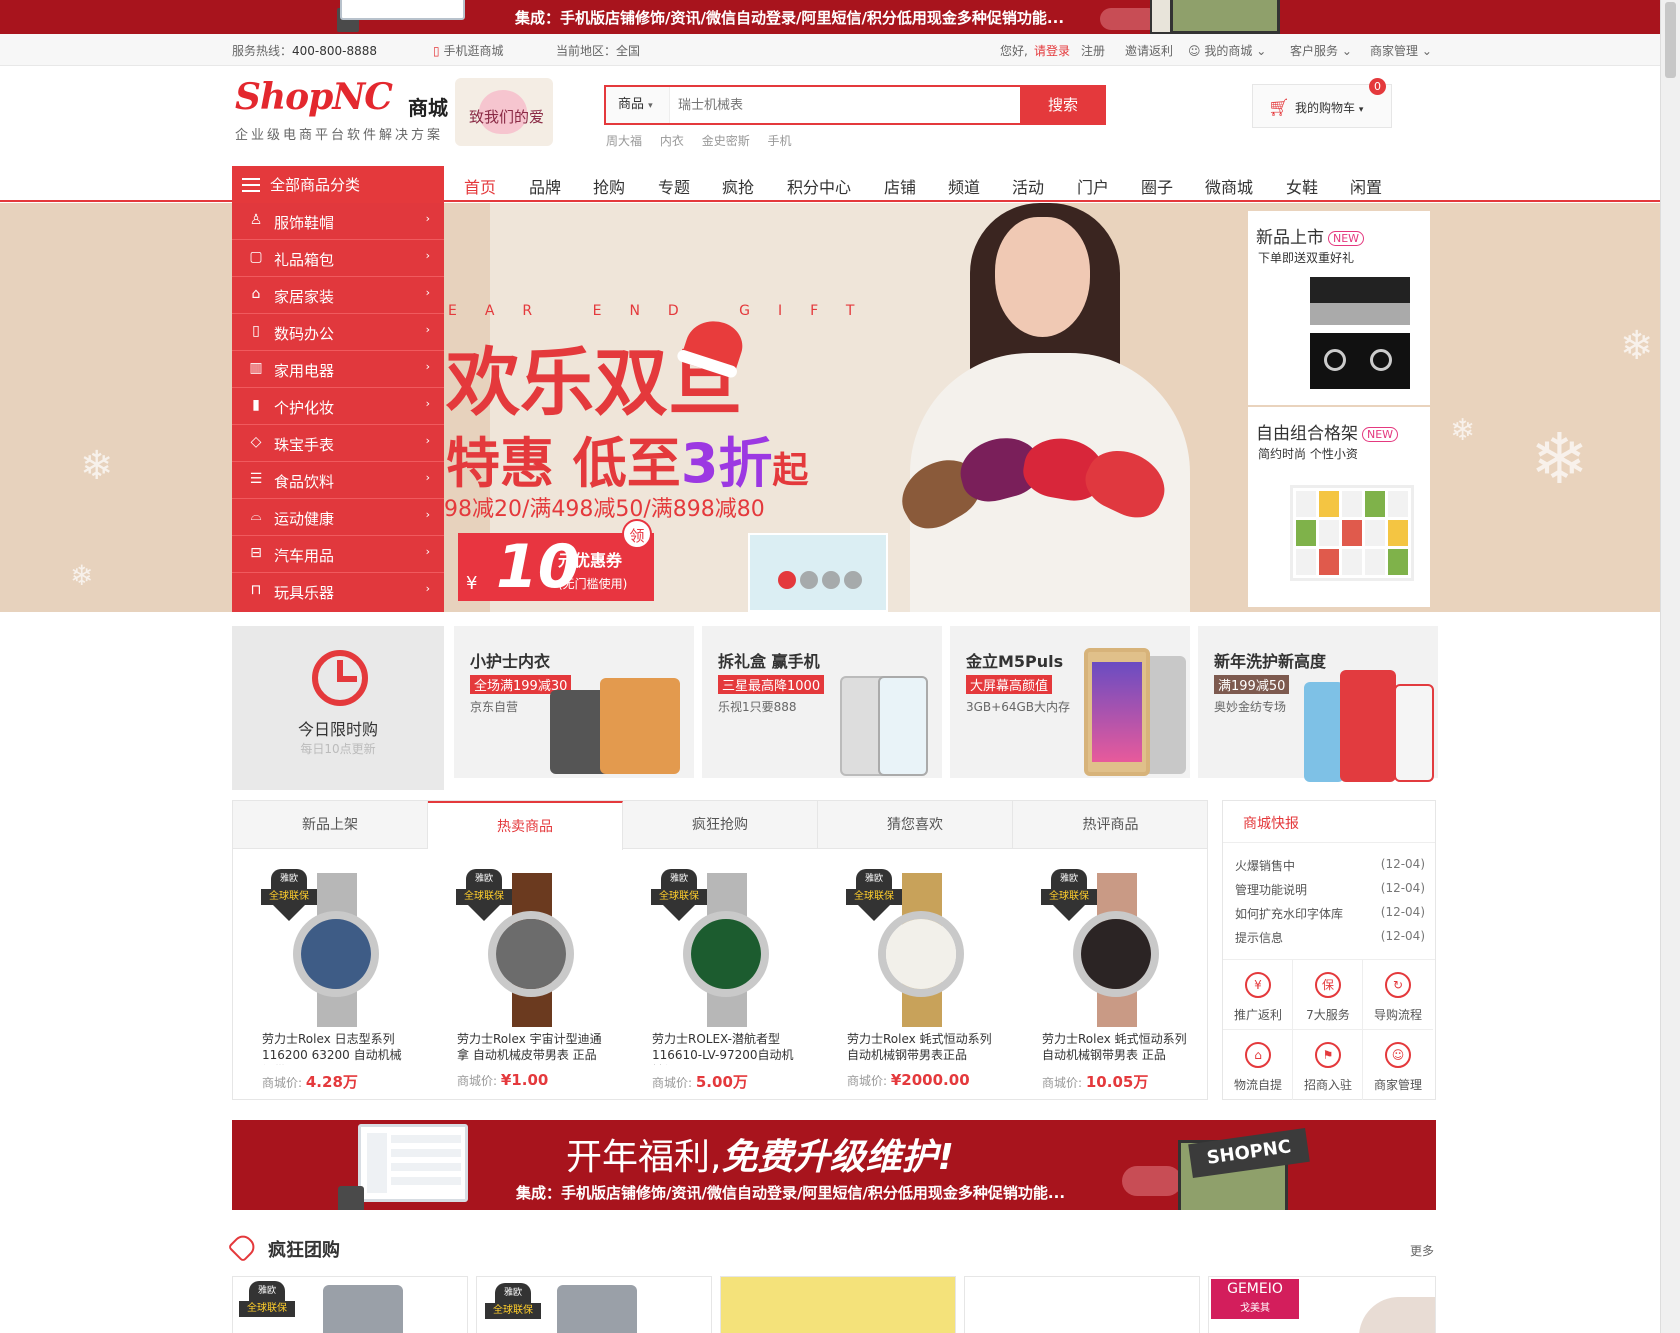 This screenshot has width=1680, height=1333. I want to click on hot-word-link: 内衣, so click(672, 141).